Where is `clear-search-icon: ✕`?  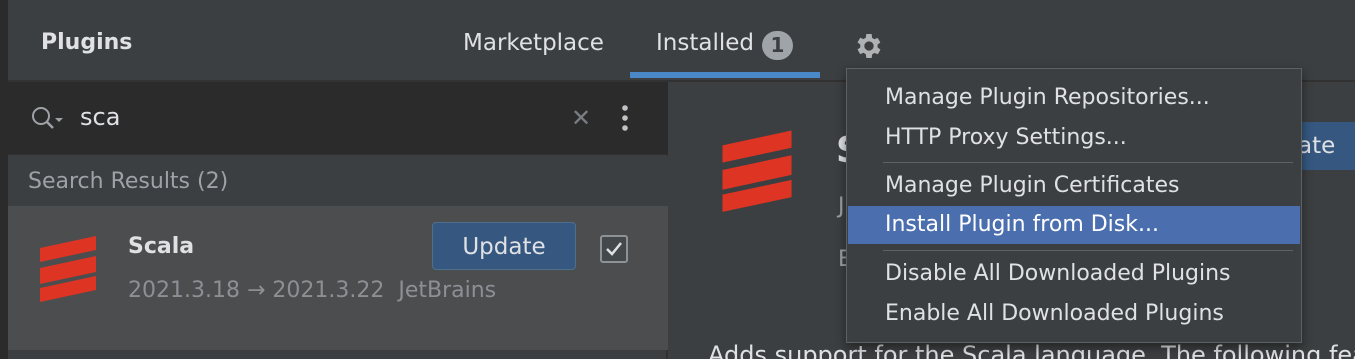
clear-search-icon: ✕ is located at coordinates (581, 118).